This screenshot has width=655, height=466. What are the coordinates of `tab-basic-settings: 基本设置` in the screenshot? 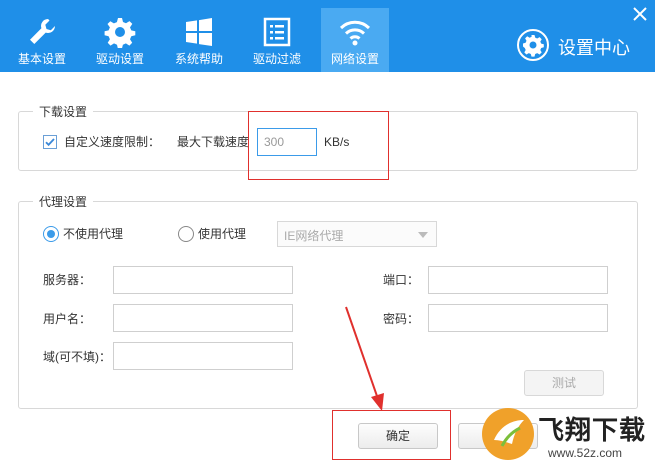 It's located at (42, 40).